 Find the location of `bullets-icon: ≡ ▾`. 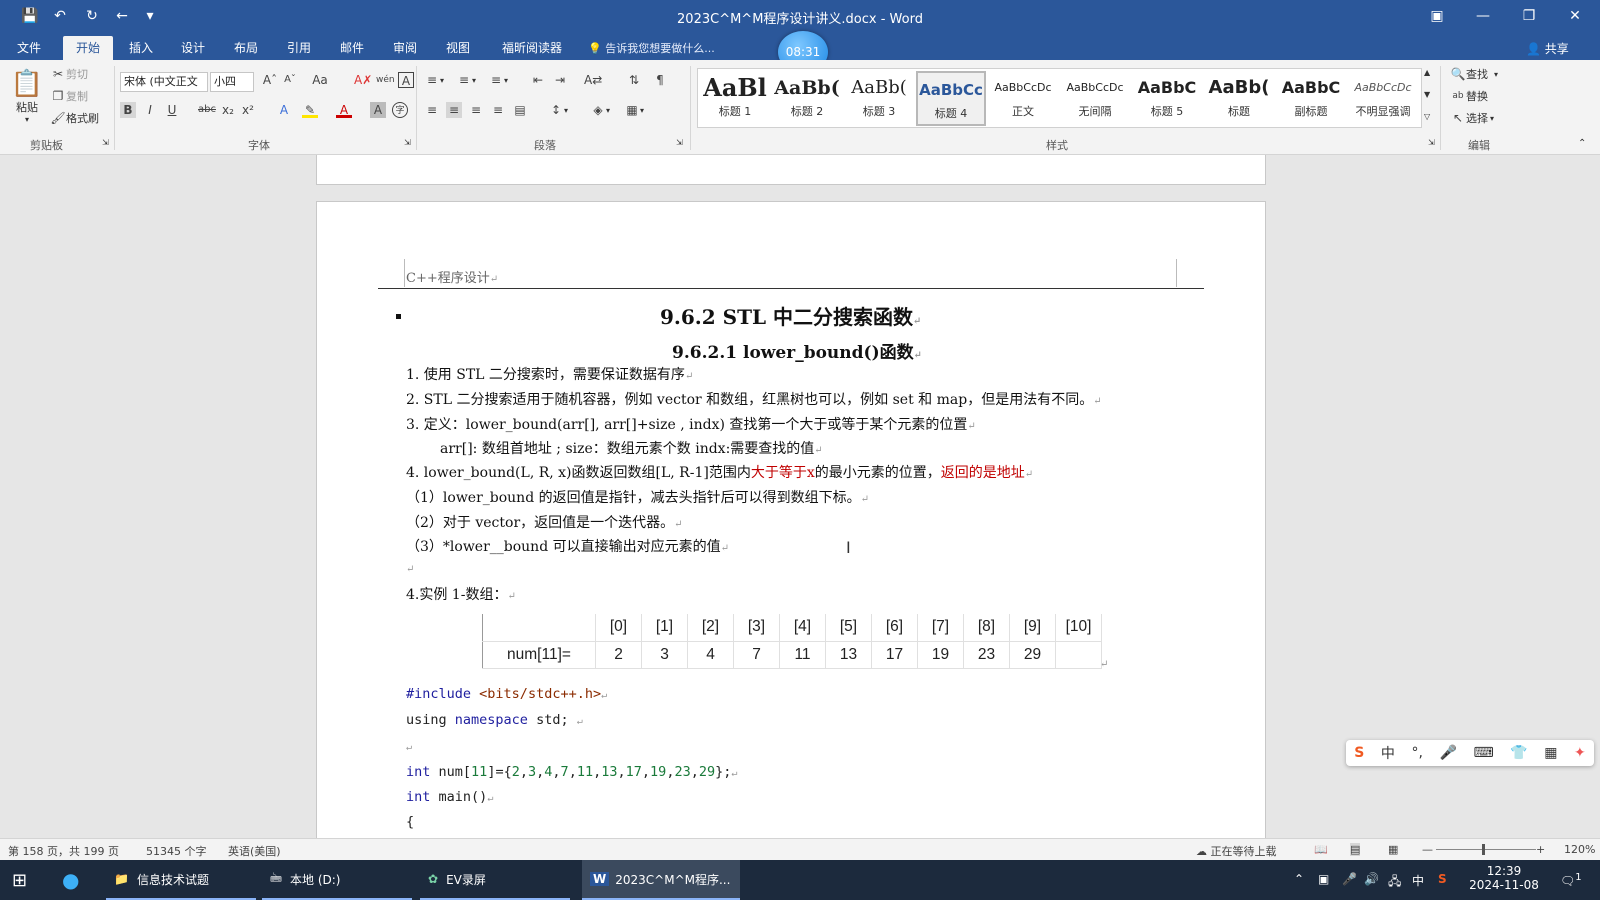

bullets-icon: ≡ ▾ is located at coordinates (434, 80).